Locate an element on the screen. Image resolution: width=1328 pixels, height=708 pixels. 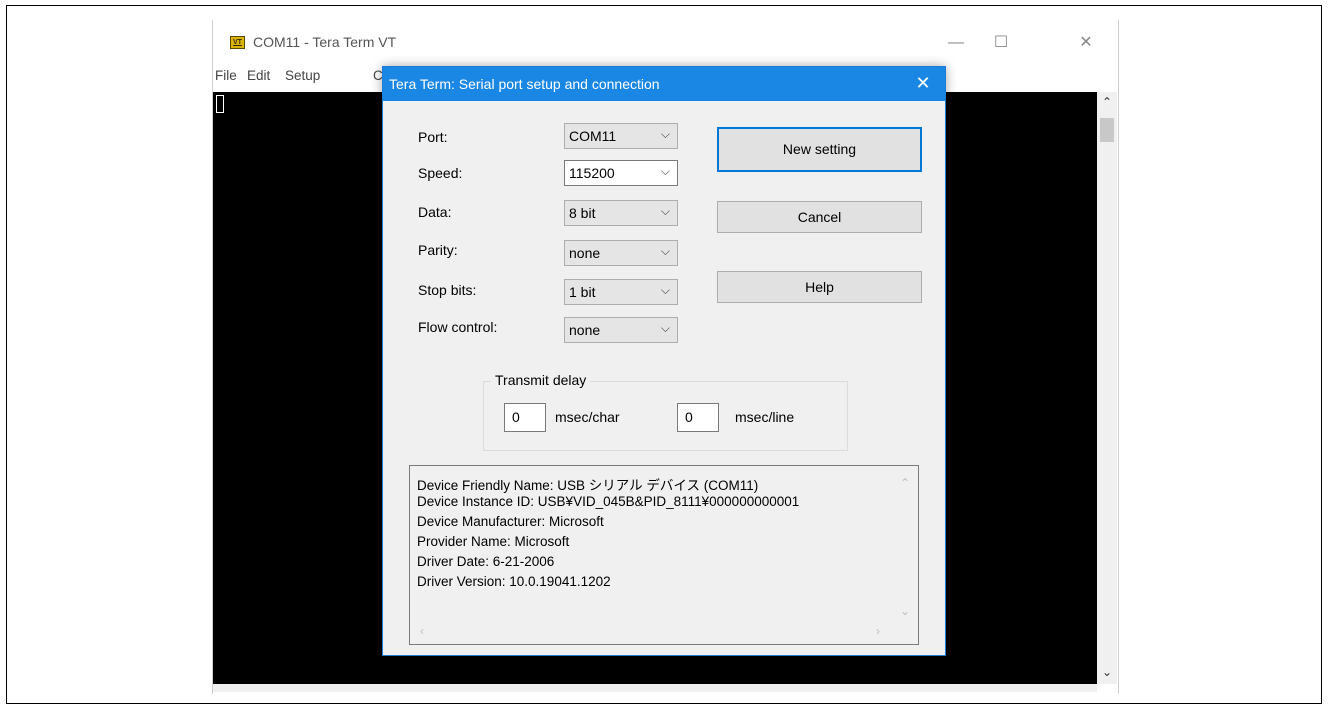
scroll-down-arrow-icon: ⌄ is located at coordinates (1107, 672).